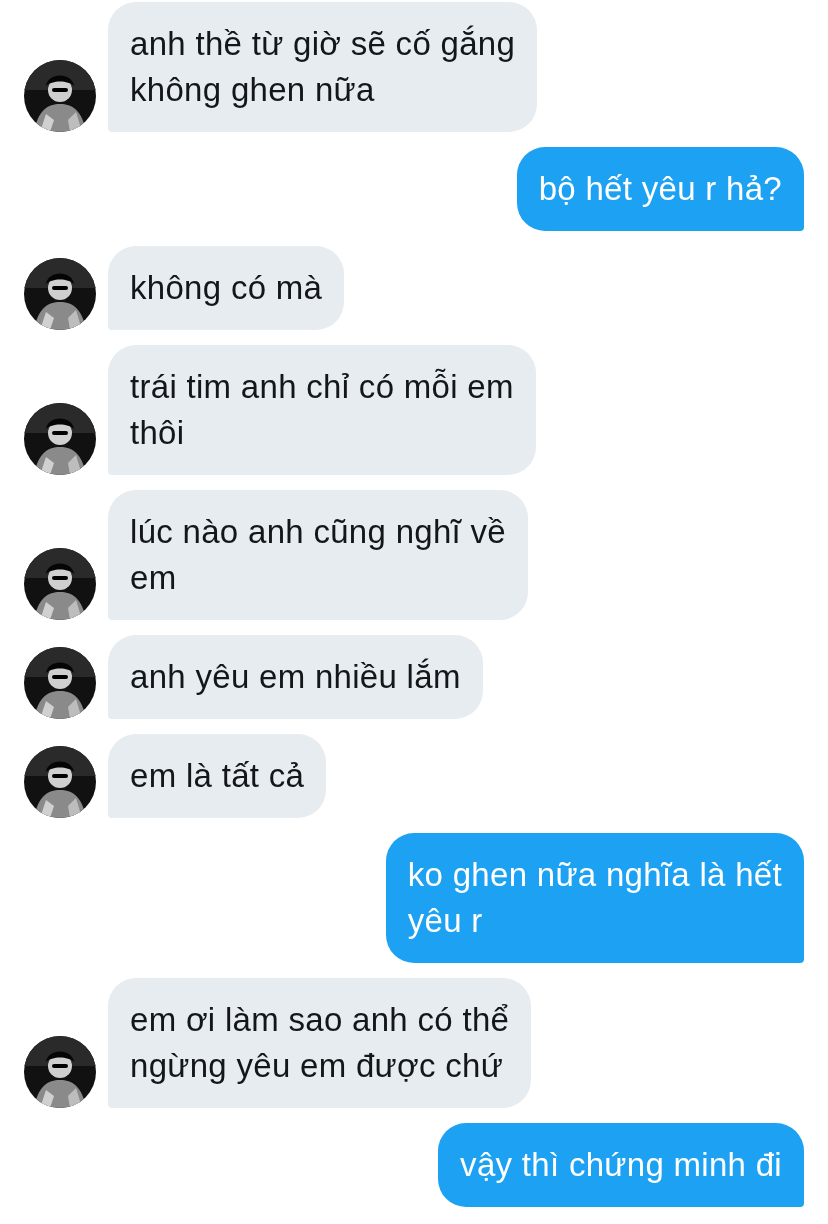 This screenshot has height=1224, width=828. Describe the element at coordinates (320, 1043) in the screenshot. I see `message-bubble: em ơi làm sao anh có thể ngừng yêu em được chứ` at that location.